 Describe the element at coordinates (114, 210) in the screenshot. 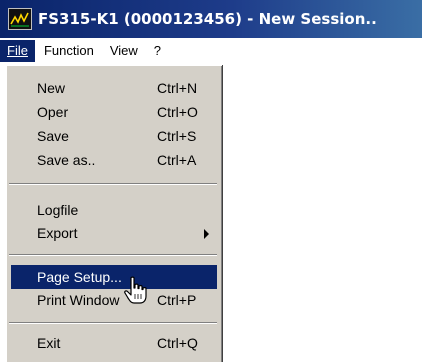

I see `menu-item-logfile: Logfile` at that location.